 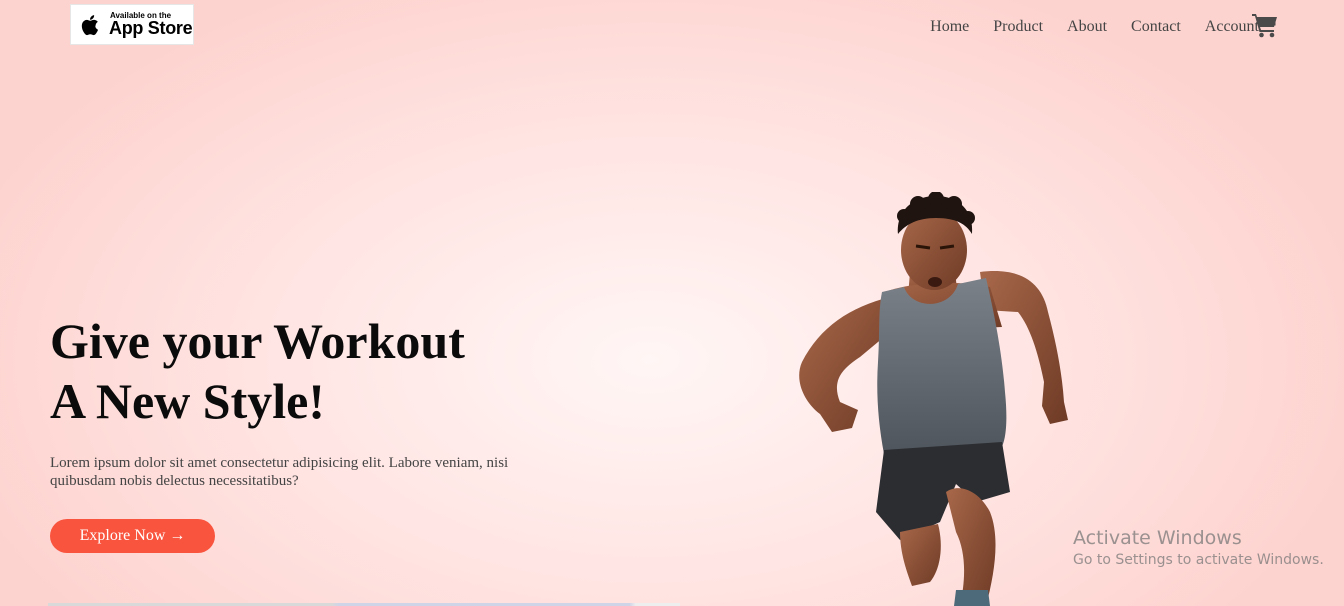 What do you see at coordinates (1265, 25) in the screenshot?
I see `cart-icon` at bounding box center [1265, 25].